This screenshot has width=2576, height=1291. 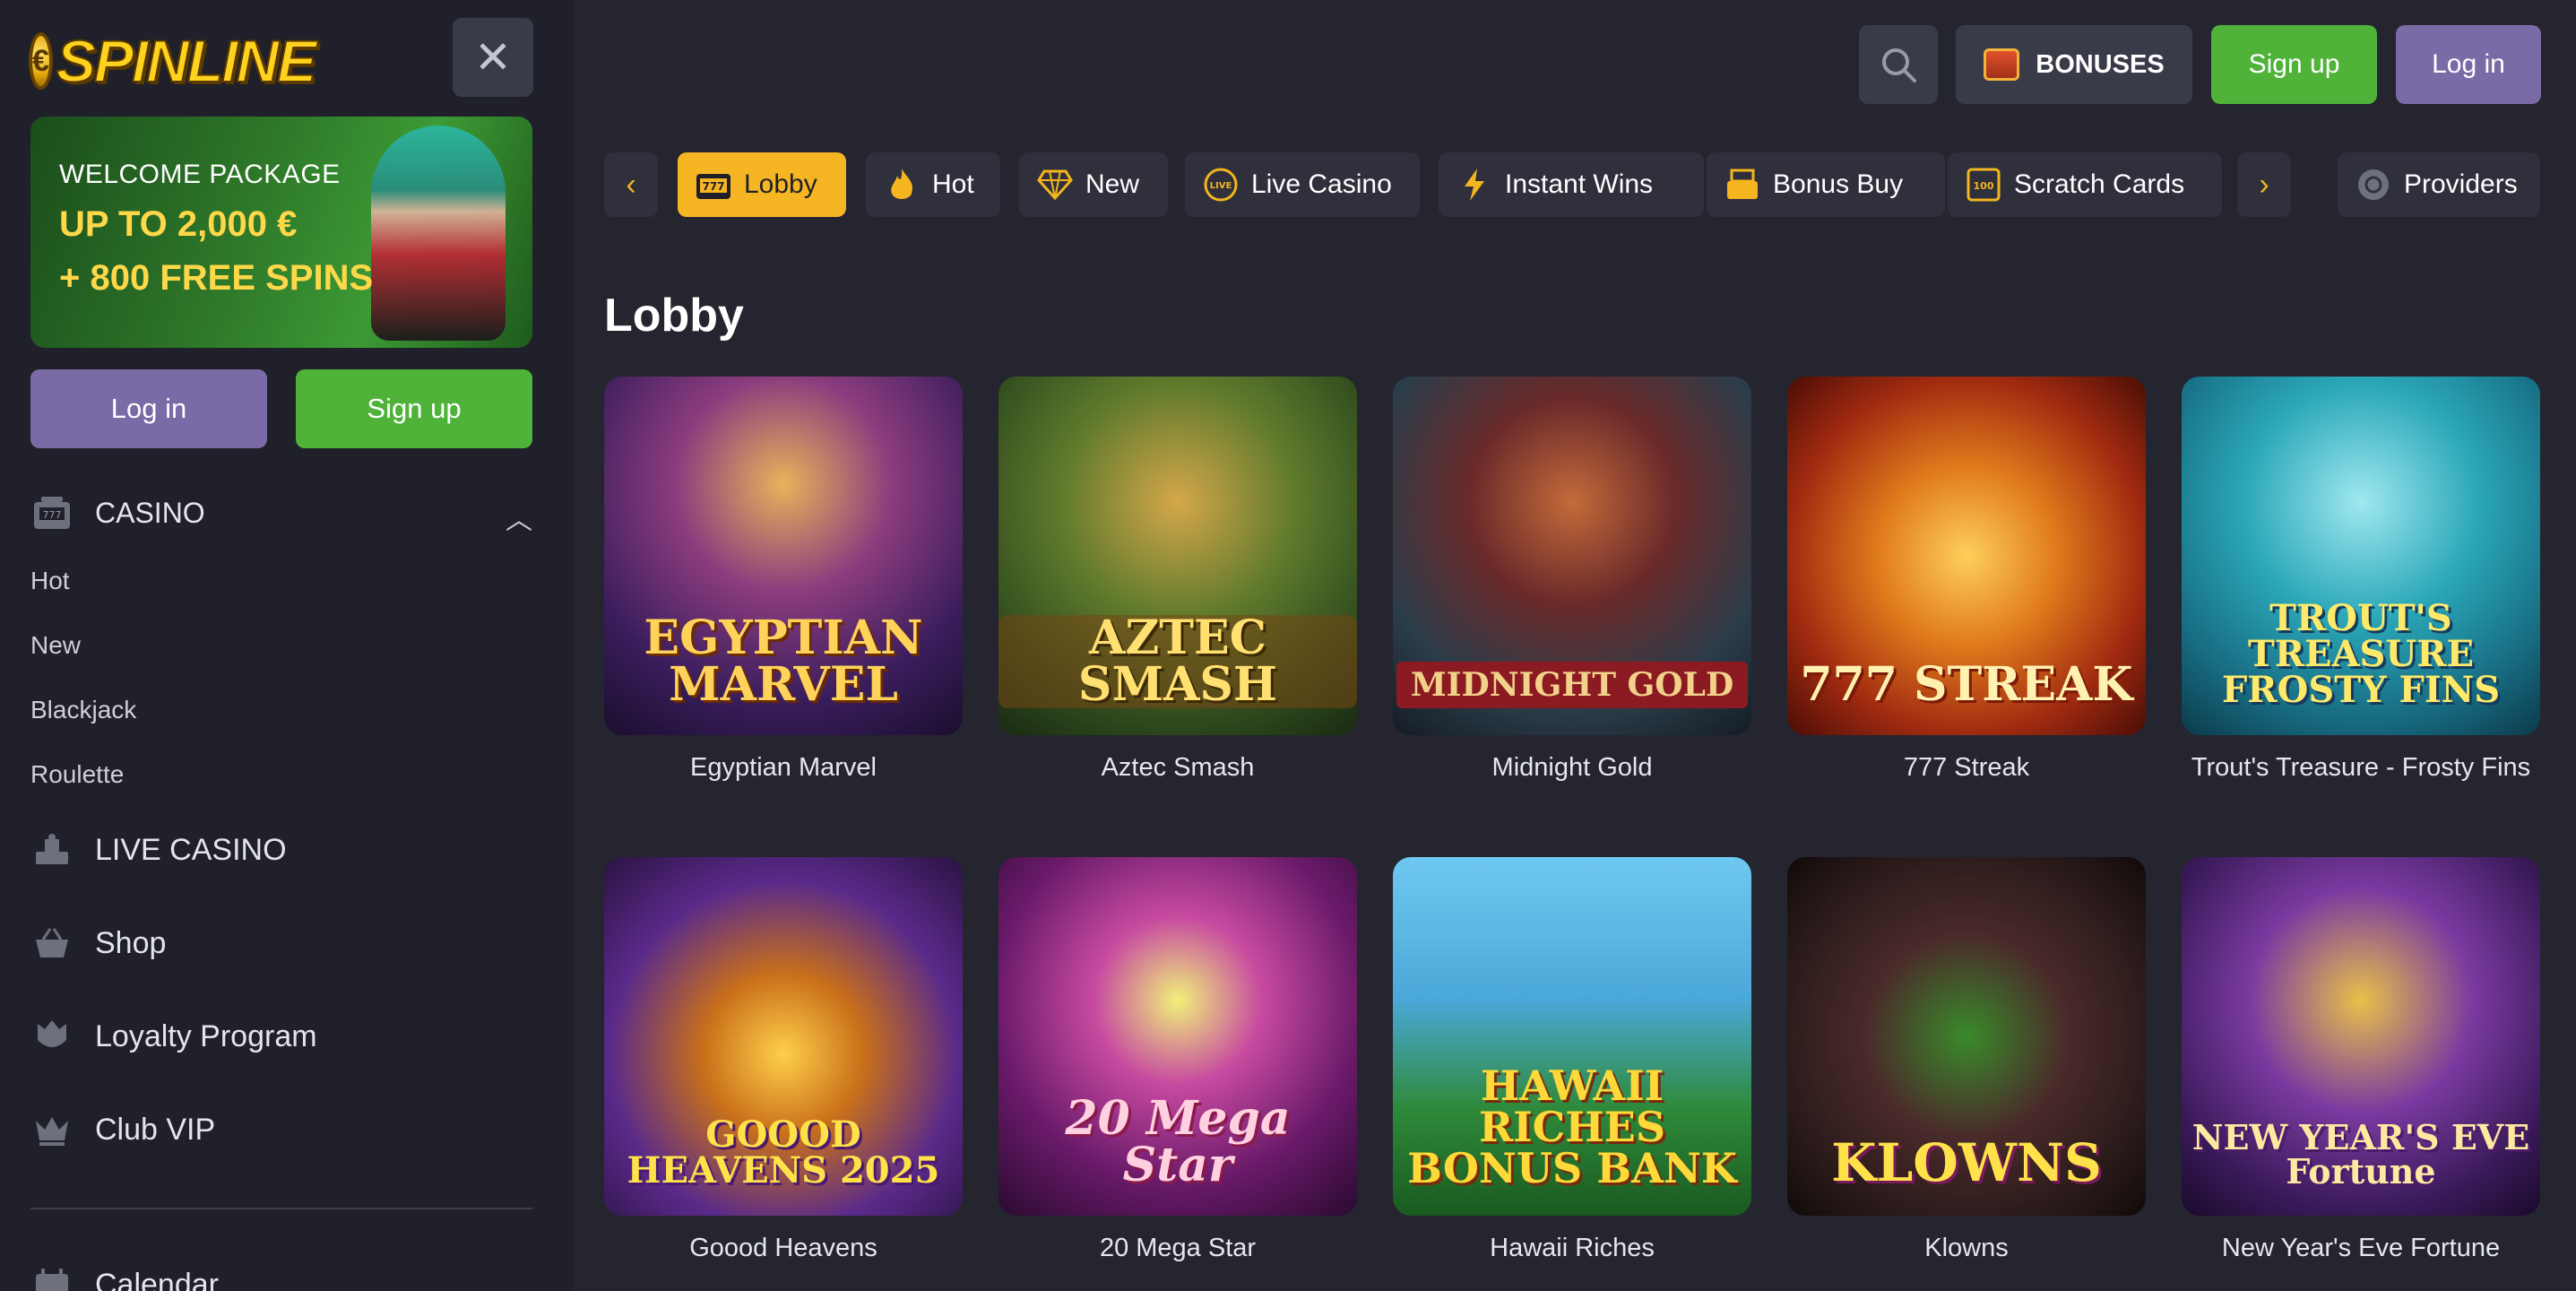 What do you see at coordinates (1055, 185) in the screenshot?
I see `diamond-icon` at bounding box center [1055, 185].